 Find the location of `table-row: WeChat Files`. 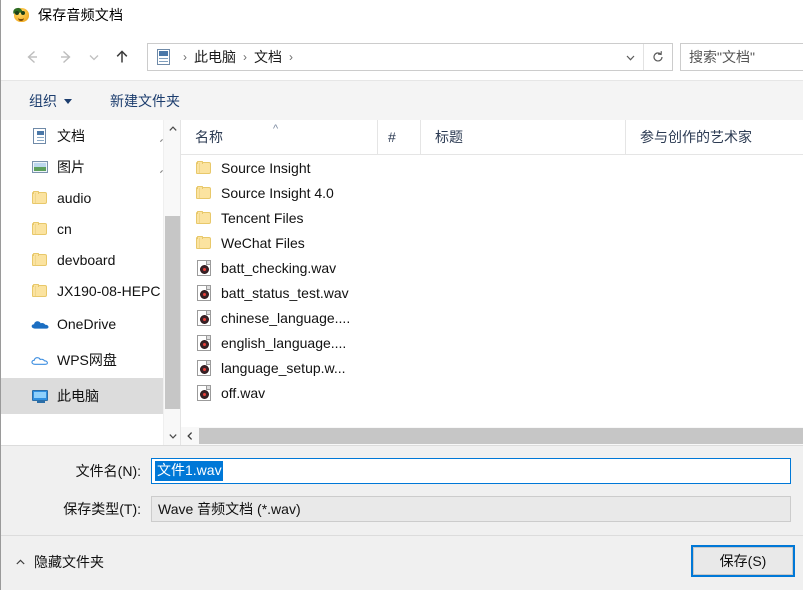

table-row: WeChat Files is located at coordinates (492, 242).